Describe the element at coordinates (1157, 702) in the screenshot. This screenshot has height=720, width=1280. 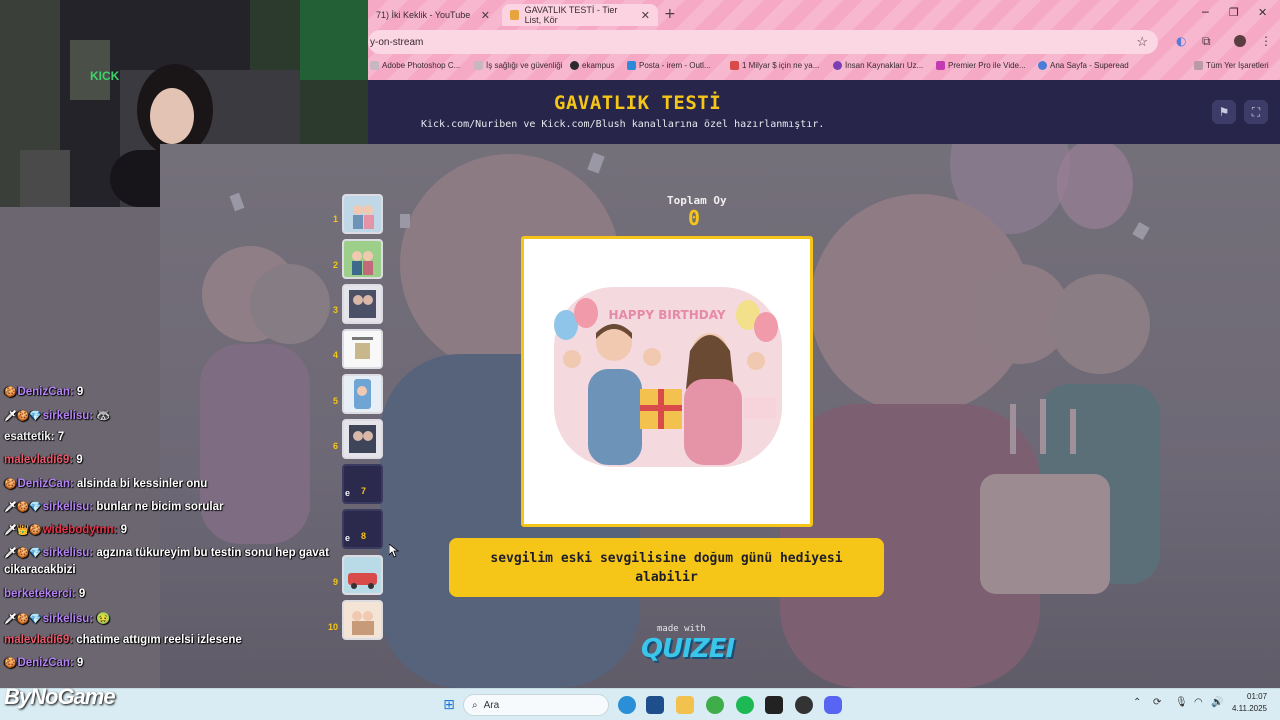
I see `tray-sync-icon: ⟳` at that location.